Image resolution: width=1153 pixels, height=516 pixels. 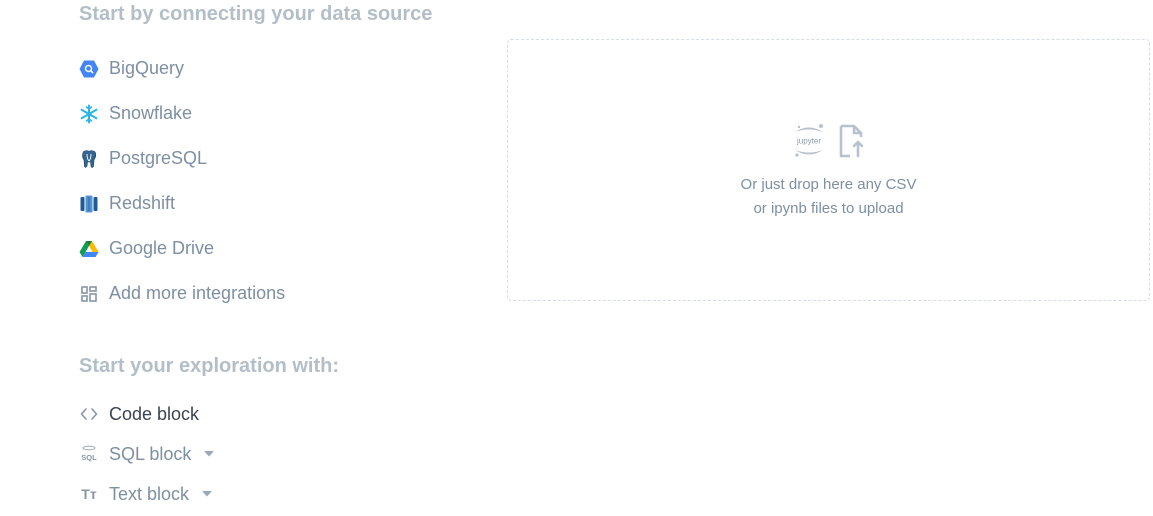 What do you see at coordinates (89, 204) in the screenshot?
I see `redshift-icon` at bounding box center [89, 204].